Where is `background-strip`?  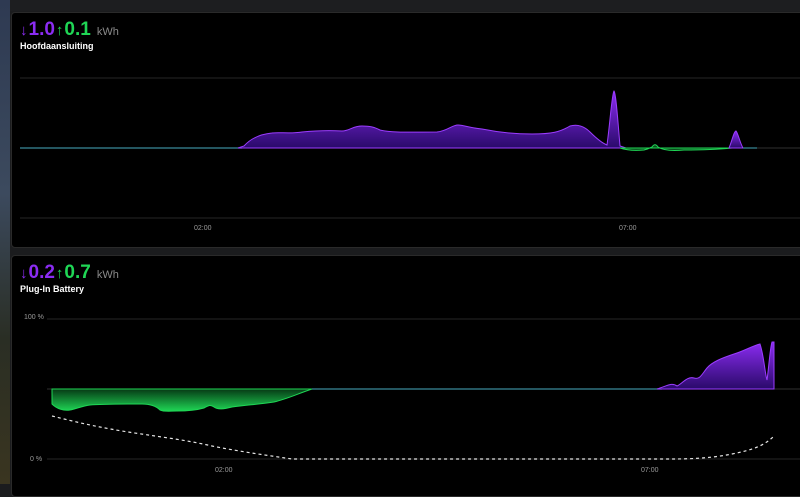 background-strip is located at coordinates (5, 242).